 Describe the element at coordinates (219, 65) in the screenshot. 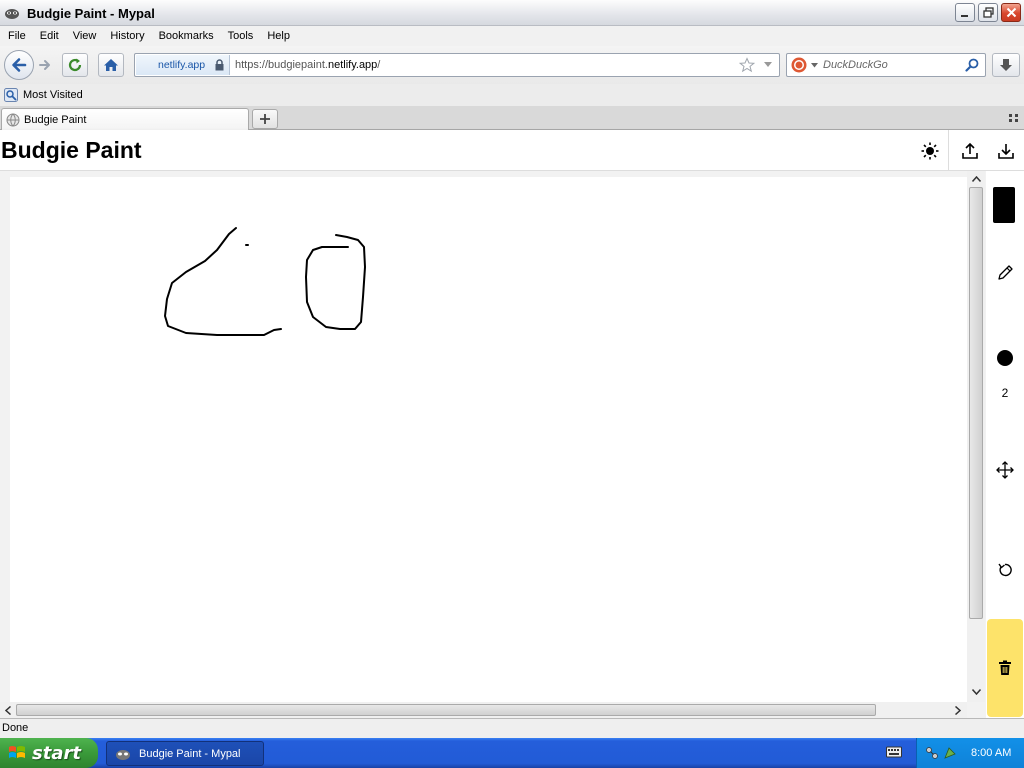

I see `lock-icon` at that location.